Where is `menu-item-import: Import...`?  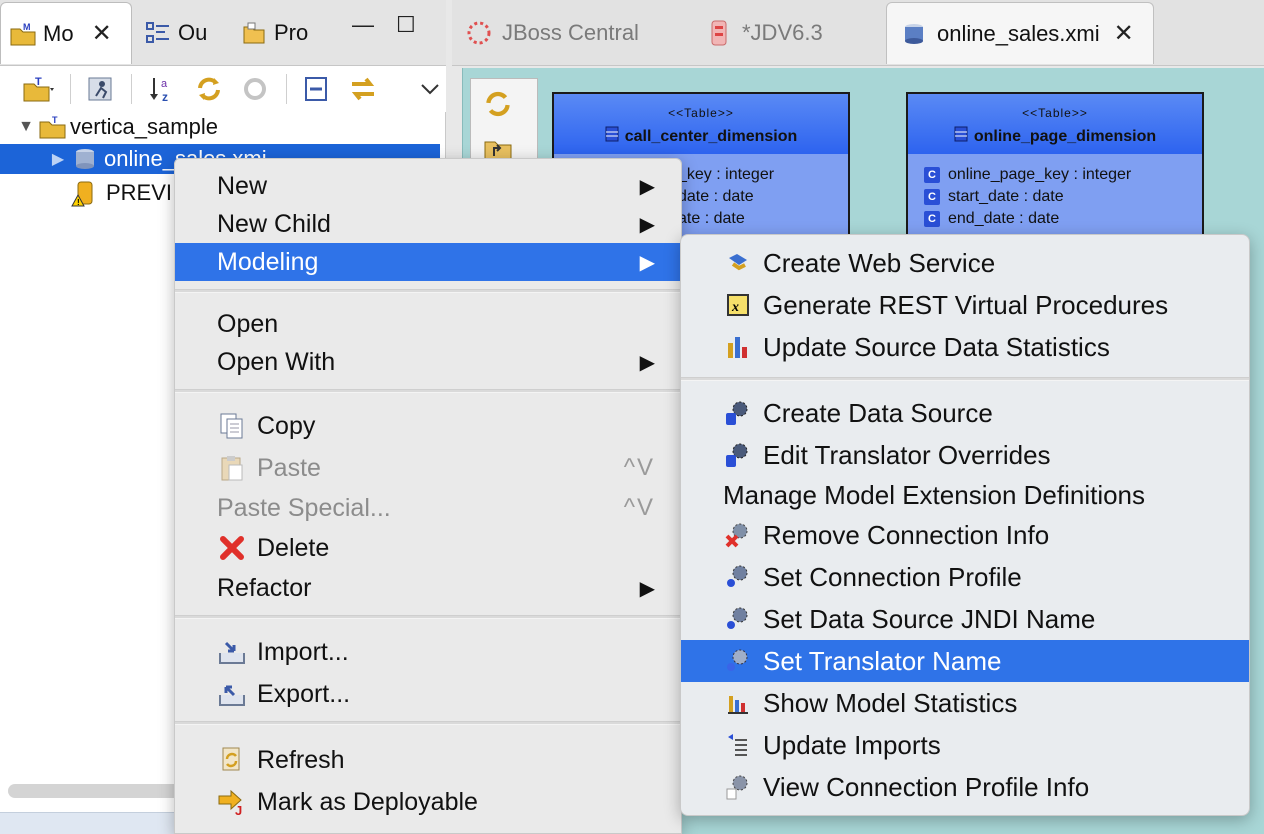
menu-item-import: Import... is located at coordinates (428, 652).